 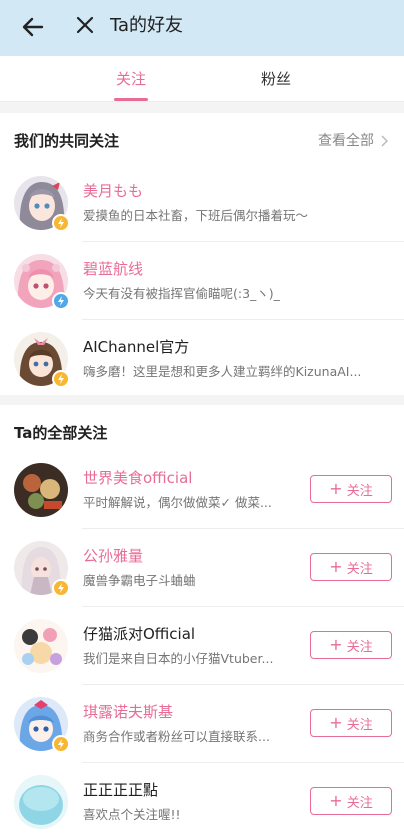 What do you see at coordinates (202, 490) in the screenshot?
I see `list-item: 世界美食official 平时解解说，偶尔做做菜✓ 做菜... + 关注` at bounding box center [202, 490].